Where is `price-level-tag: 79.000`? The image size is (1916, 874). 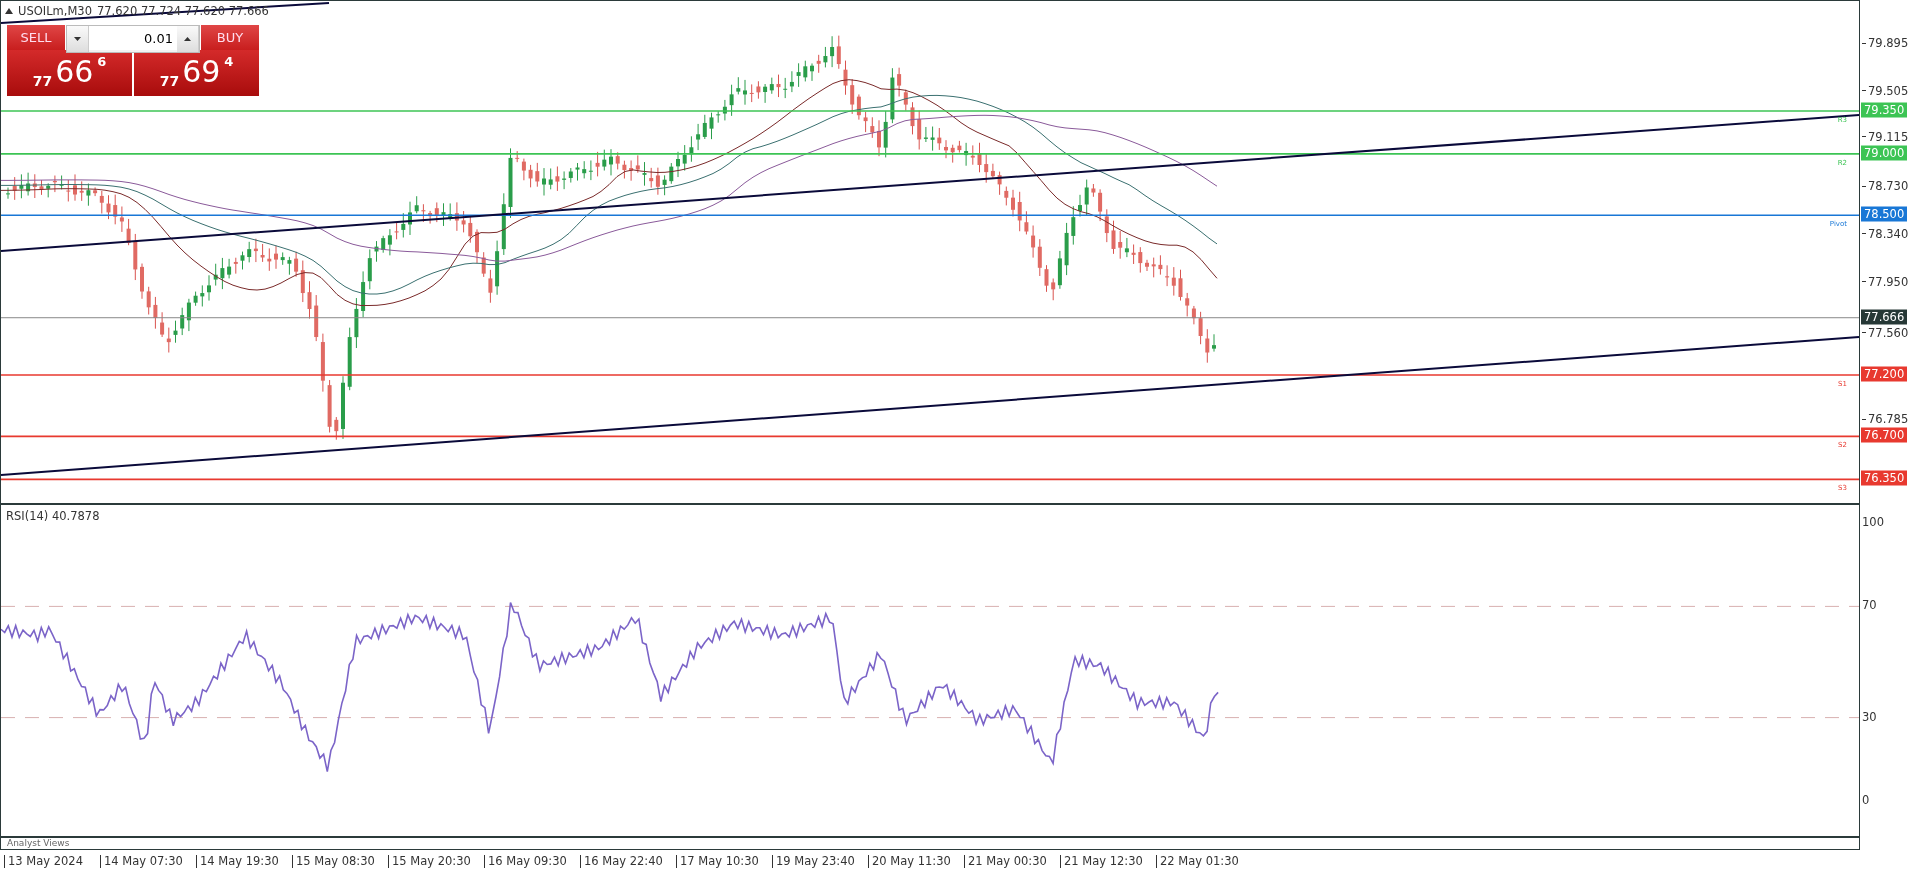 price-level-tag: 79.000 is located at coordinates (1884, 153).